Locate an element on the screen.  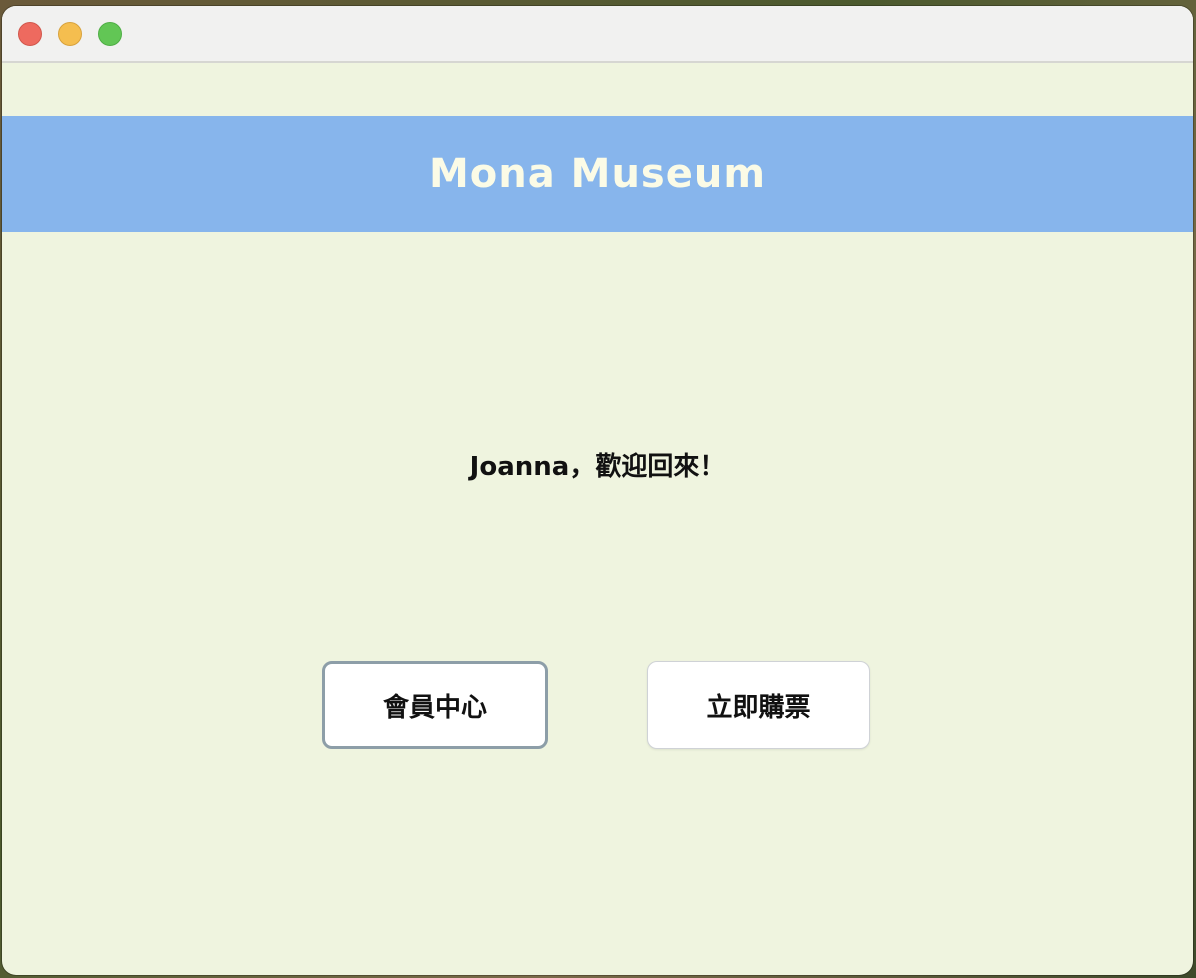
welcome-message: Joanna，歡迎回來！ is located at coordinates (597, 467).